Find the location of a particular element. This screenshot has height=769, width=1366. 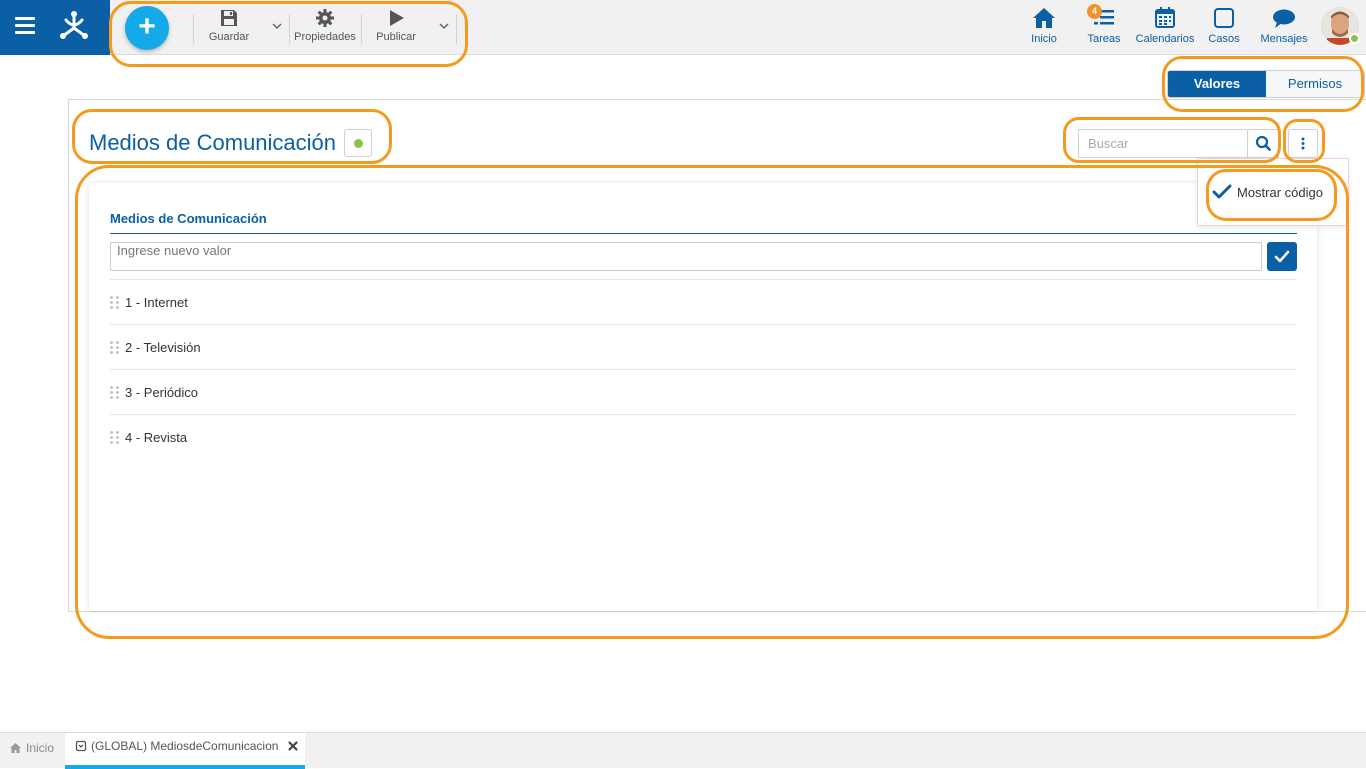

show-code-option: Mostrar código is located at coordinates (1267, 192).